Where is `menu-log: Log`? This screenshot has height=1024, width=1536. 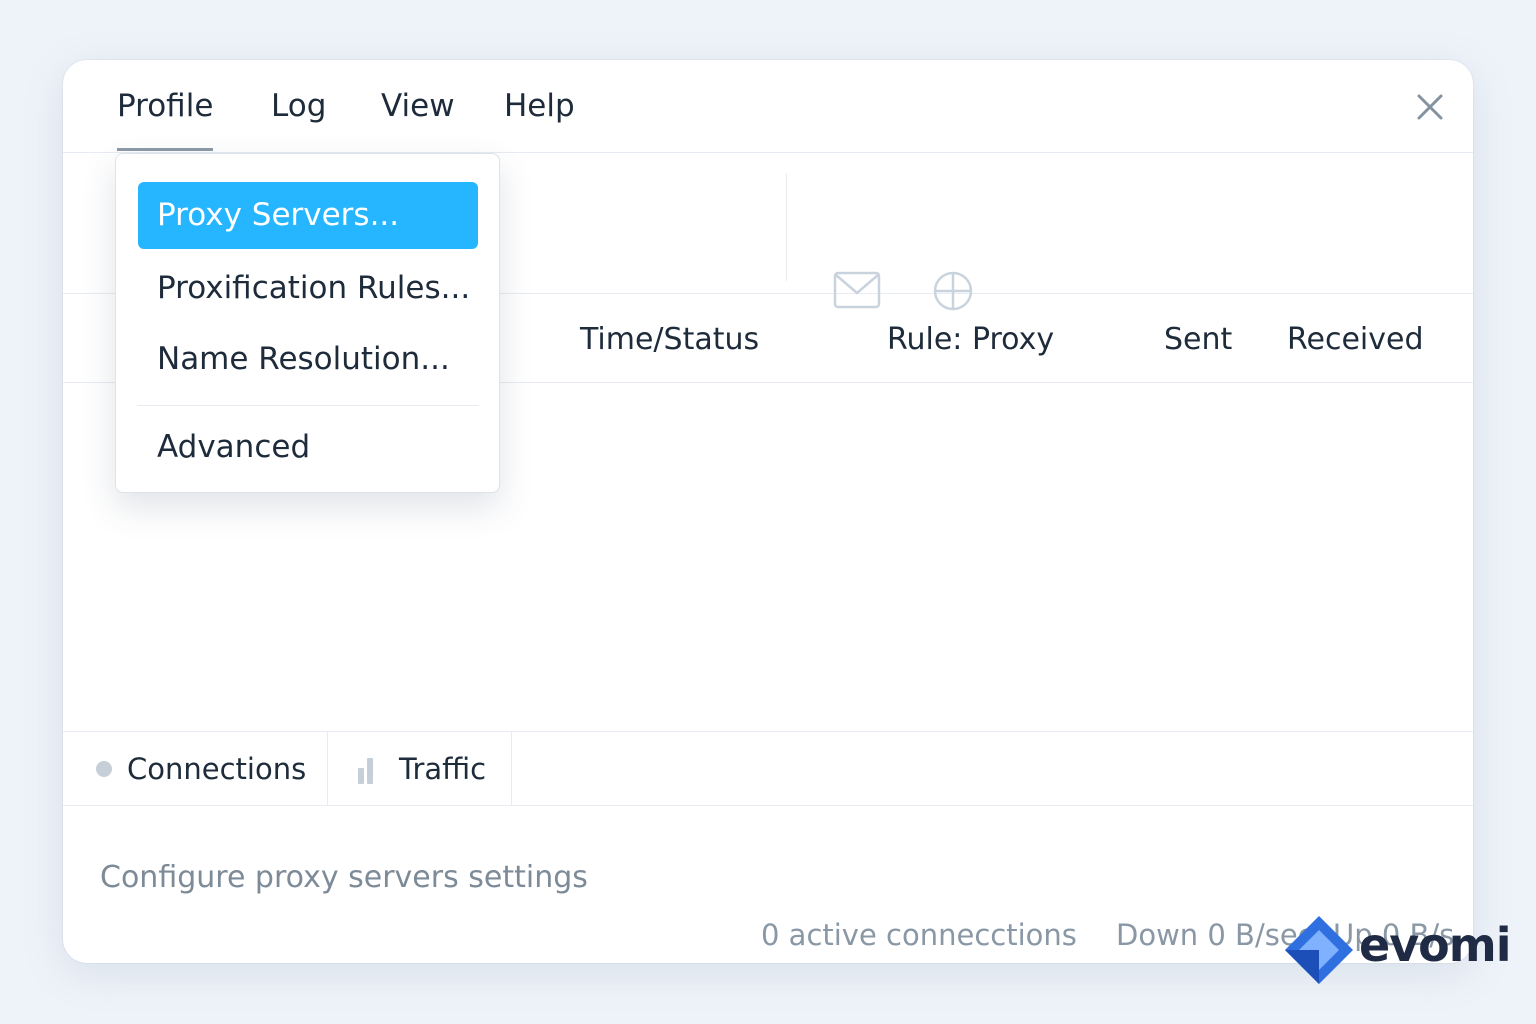
menu-log: Log is located at coordinates (298, 106).